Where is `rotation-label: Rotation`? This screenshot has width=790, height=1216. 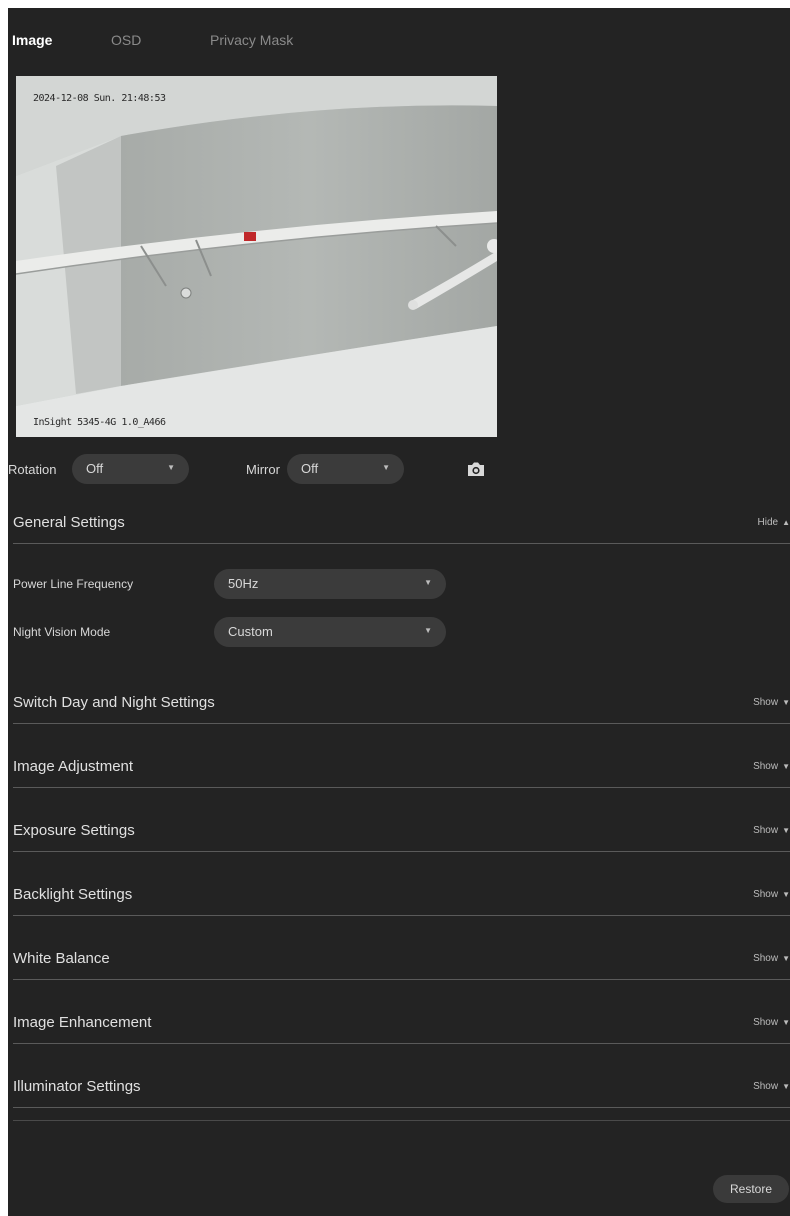
rotation-label: Rotation is located at coordinates (32, 469).